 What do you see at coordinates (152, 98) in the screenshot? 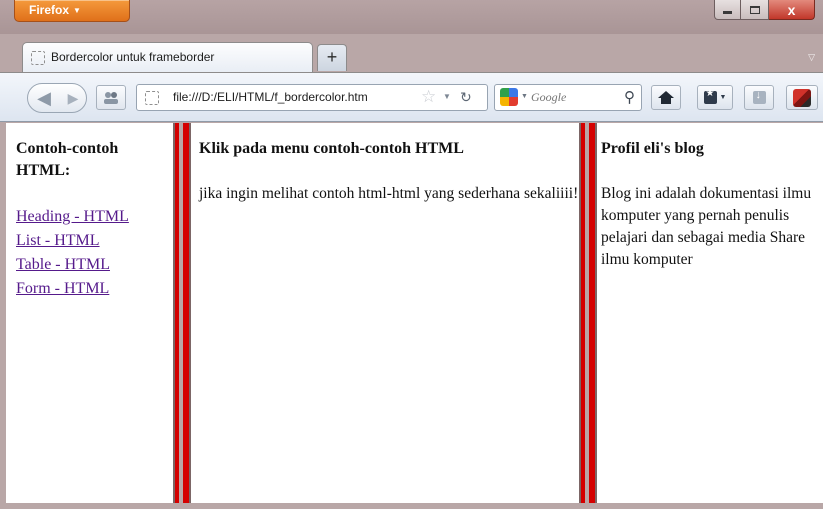
I see `site-identity-icon` at bounding box center [152, 98].